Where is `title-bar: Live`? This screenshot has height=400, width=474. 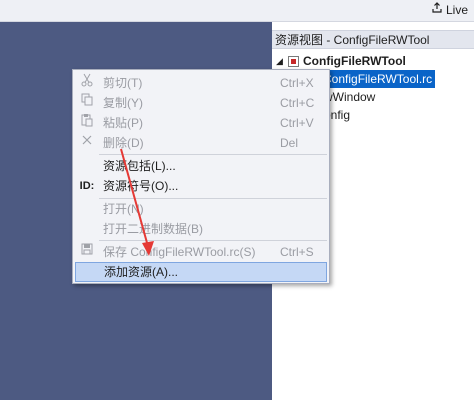 title-bar: Live is located at coordinates (237, 11).